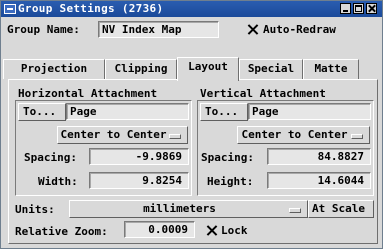 This screenshot has width=383, height=249. What do you see at coordinates (208, 66) in the screenshot?
I see `tab-layout-label: Layout` at bounding box center [208, 66].